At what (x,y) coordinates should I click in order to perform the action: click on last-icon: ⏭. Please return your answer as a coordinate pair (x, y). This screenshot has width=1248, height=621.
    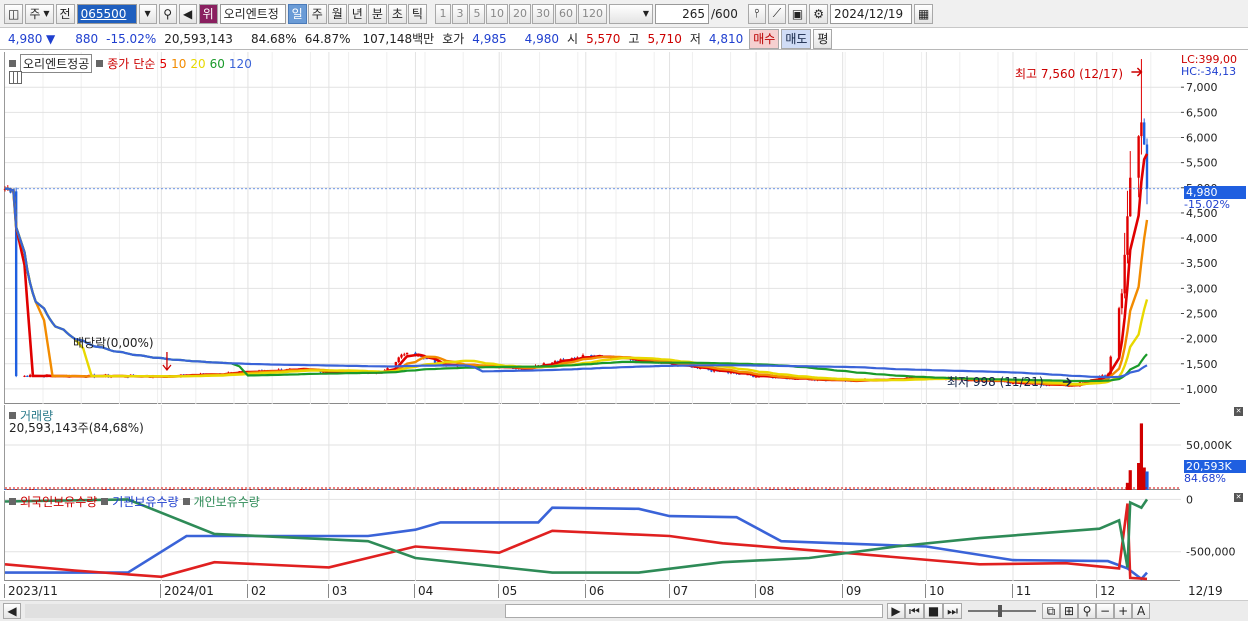
    Looking at the image, I should click on (952, 611).